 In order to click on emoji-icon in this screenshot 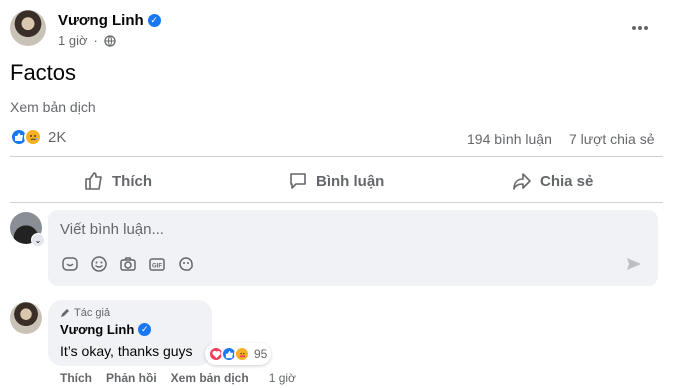, I will do `click(99, 264)`.